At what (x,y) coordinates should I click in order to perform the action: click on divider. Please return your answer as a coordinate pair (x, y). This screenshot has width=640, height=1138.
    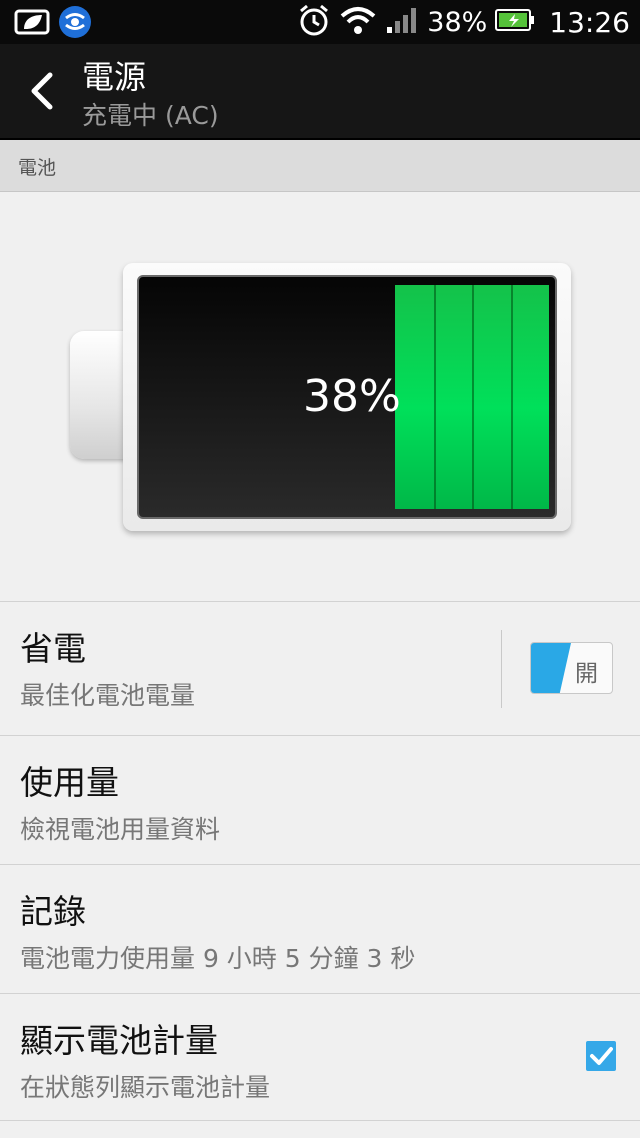
    Looking at the image, I should click on (501, 669).